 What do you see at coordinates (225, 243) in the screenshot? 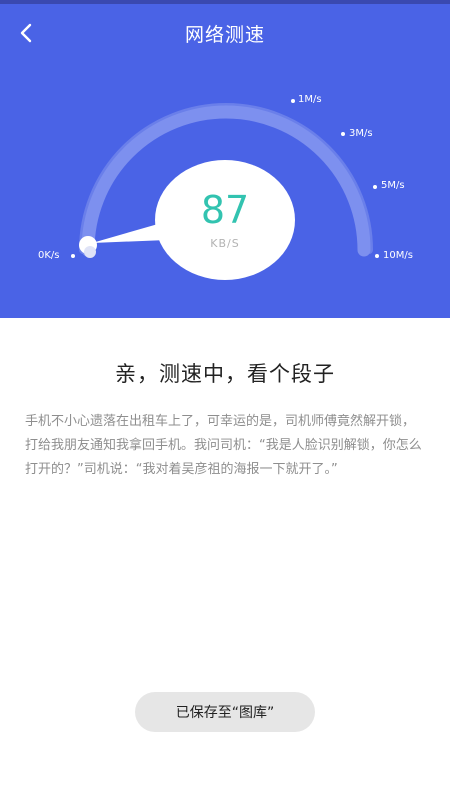
I see `speed-unit: KB/S` at bounding box center [225, 243].